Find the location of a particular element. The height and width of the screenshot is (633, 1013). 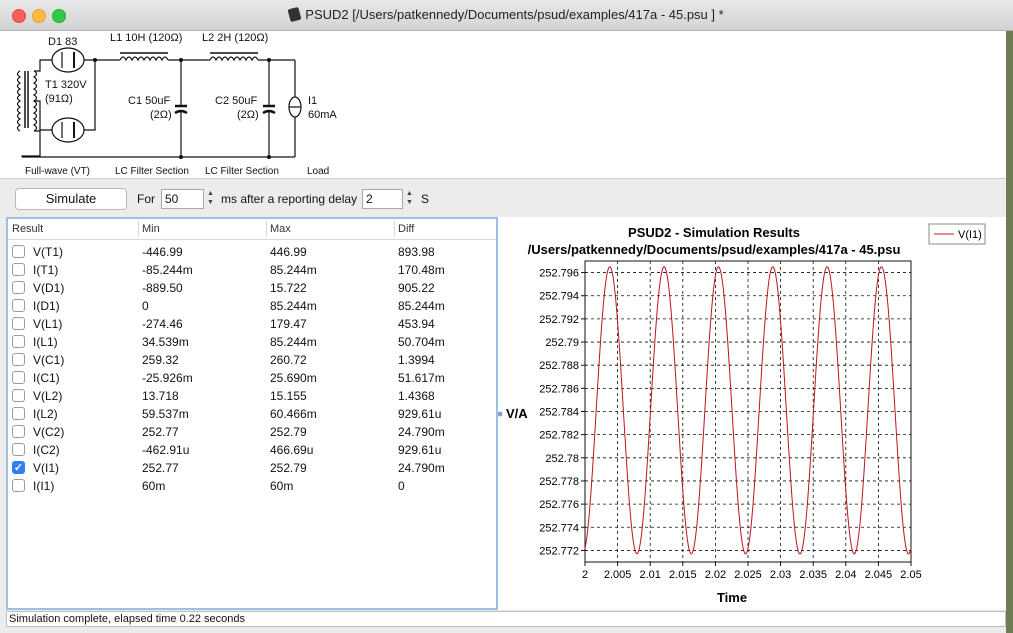

cell-min: -889.50 is located at coordinates (162, 288).